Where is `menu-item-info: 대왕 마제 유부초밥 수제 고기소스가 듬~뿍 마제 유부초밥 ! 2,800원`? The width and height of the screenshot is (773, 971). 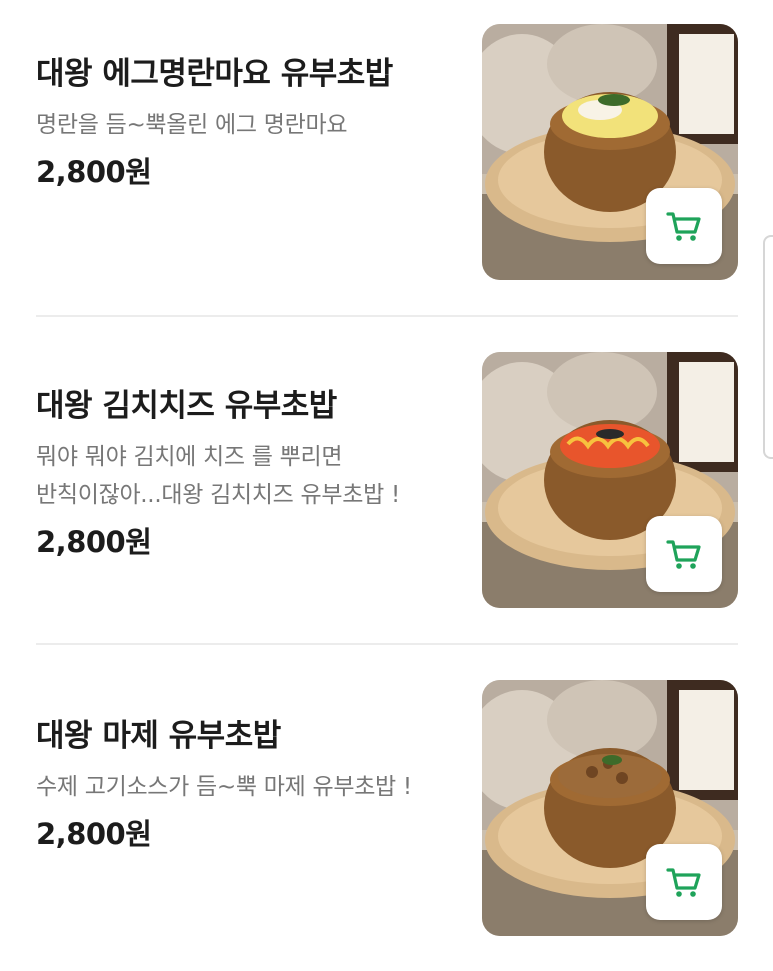
menu-item-info: 대왕 마제 유부초밥 수제 고기소스가 듬~뿍 마제 유부초밥 ! 2,800원 is located at coordinates (238, 782).